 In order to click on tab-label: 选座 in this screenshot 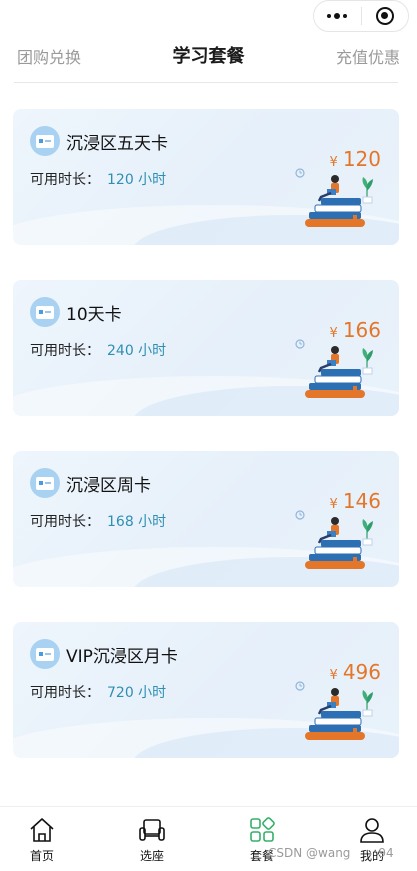, I will do `click(151, 856)`.